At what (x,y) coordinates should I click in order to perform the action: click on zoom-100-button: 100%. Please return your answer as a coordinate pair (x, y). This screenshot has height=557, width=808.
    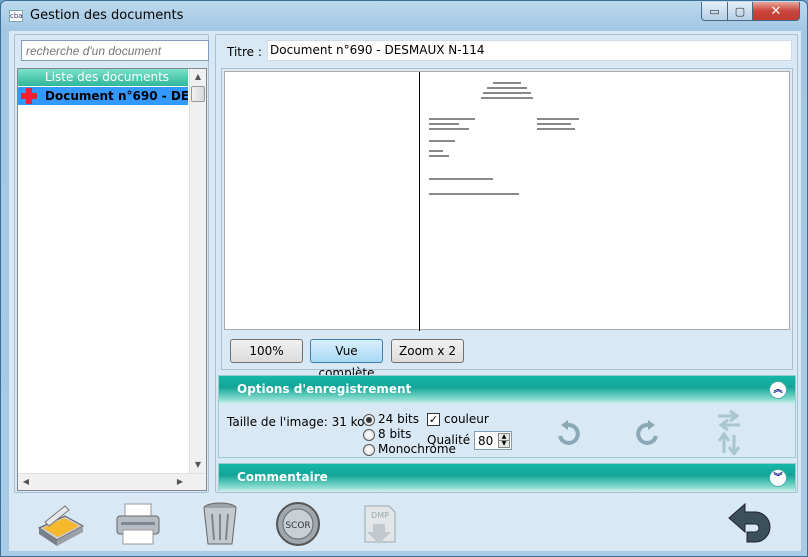
    Looking at the image, I should click on (266, 351).